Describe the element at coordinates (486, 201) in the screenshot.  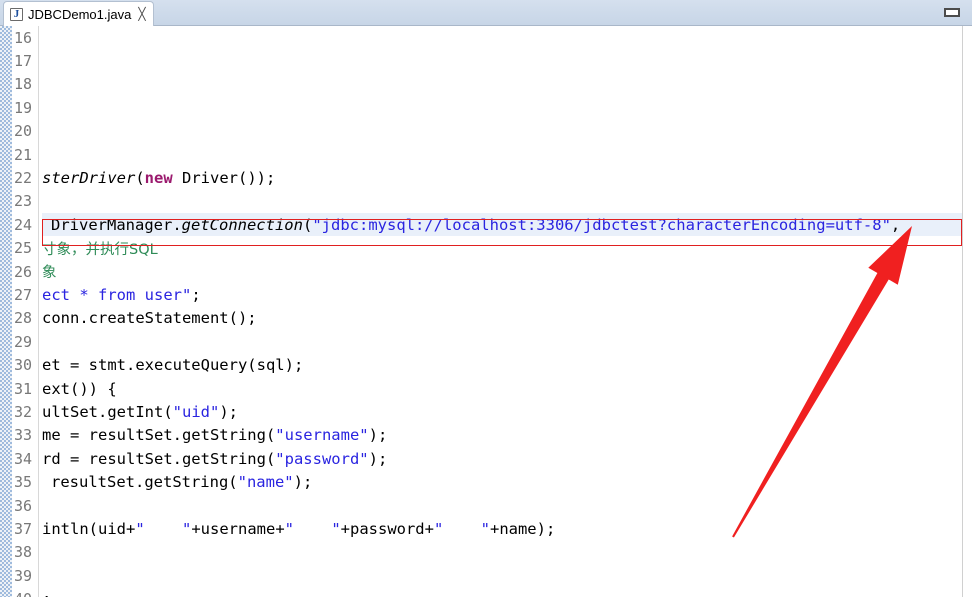
I see `code-line: 23` at that location.